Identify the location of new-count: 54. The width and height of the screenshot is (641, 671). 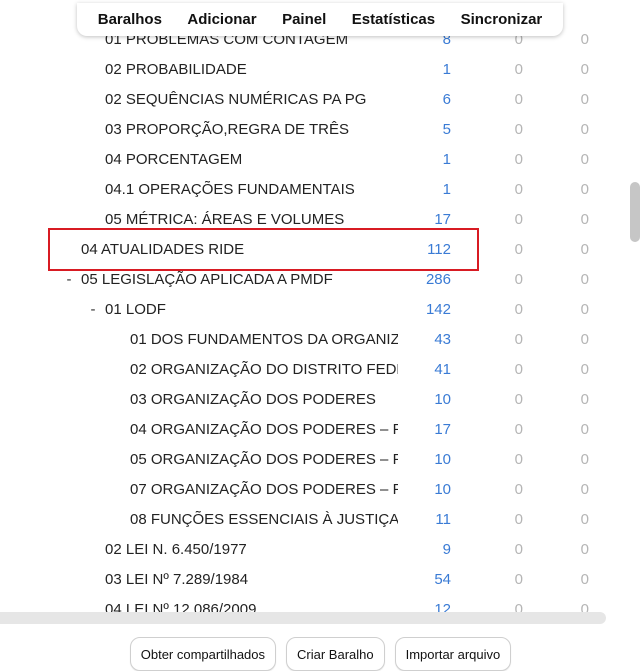
(442, 579).